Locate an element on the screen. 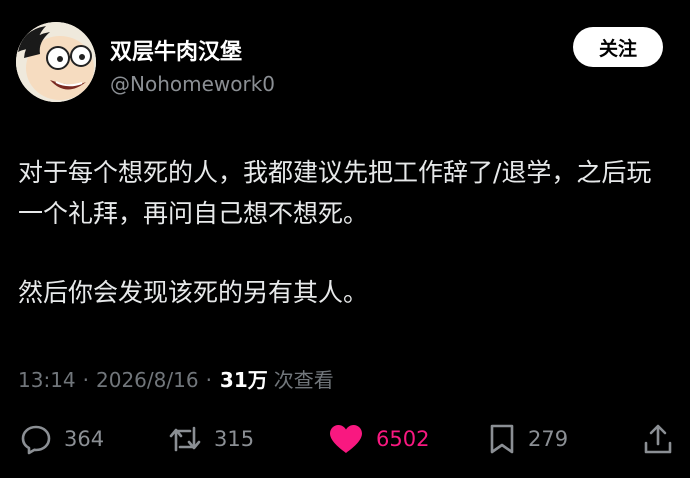 This screenshot has height=478, width=690. share-icon is located at coordinates (658, 439).